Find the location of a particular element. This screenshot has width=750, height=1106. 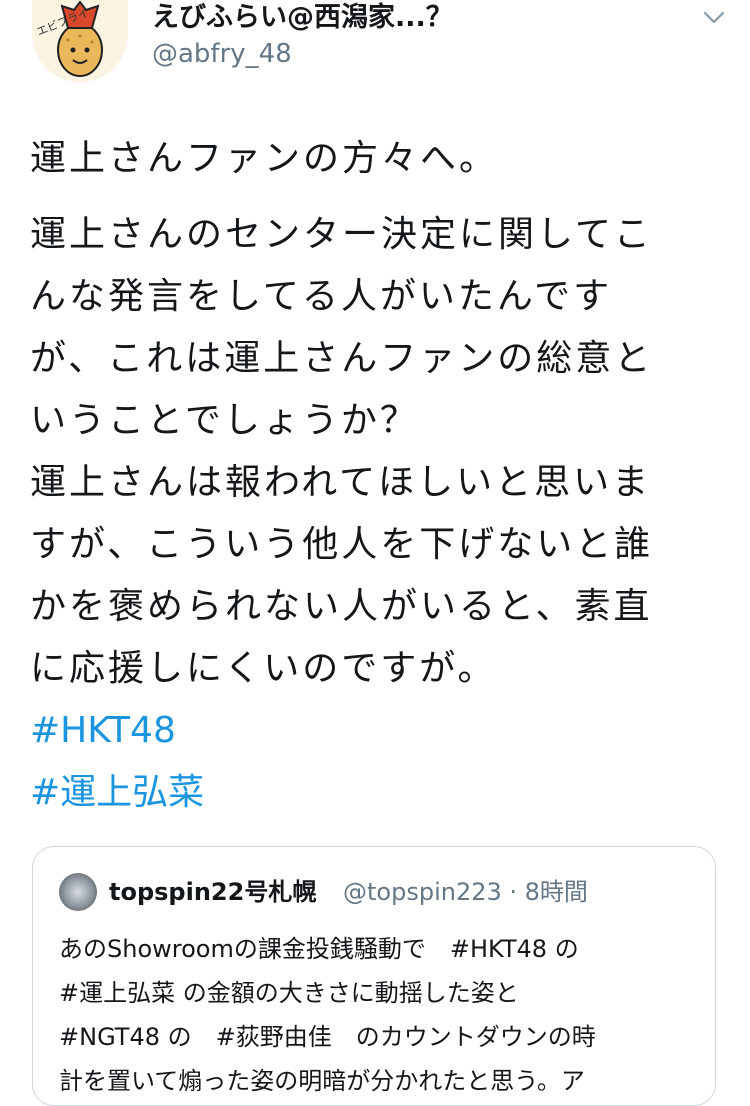

quoted-line: #NGT48 の #荻野由佳 のカウントダウンの時 is located at coordinates (327, 1037).